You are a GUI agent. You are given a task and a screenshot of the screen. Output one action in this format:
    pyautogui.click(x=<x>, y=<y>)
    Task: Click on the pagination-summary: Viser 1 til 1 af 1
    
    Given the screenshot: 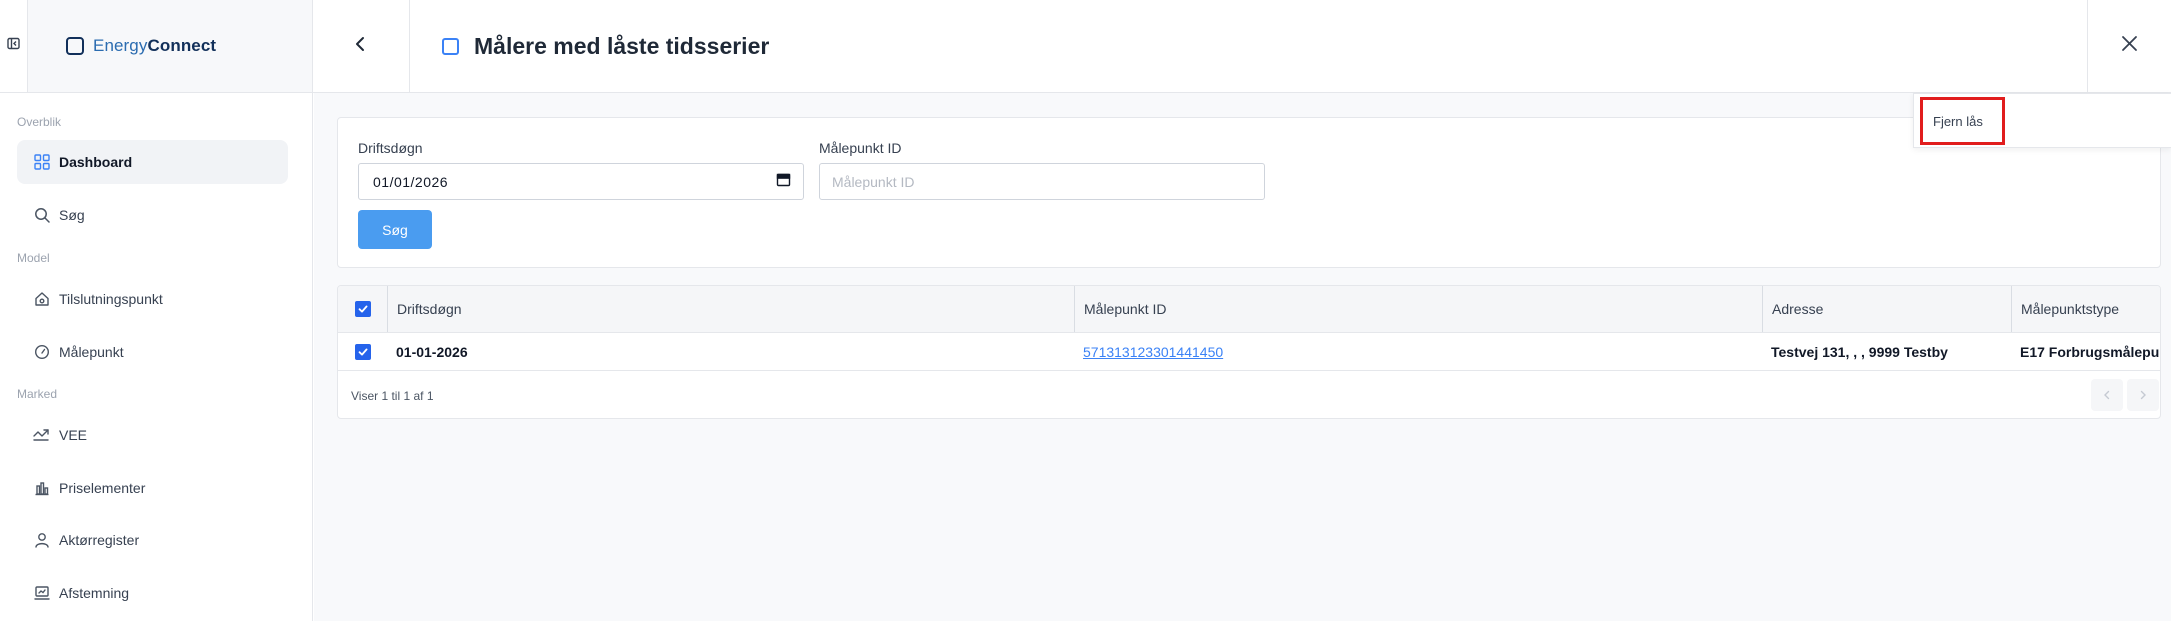 What is the action you would take?
    pyautogui.click(x=392, y=396)
    